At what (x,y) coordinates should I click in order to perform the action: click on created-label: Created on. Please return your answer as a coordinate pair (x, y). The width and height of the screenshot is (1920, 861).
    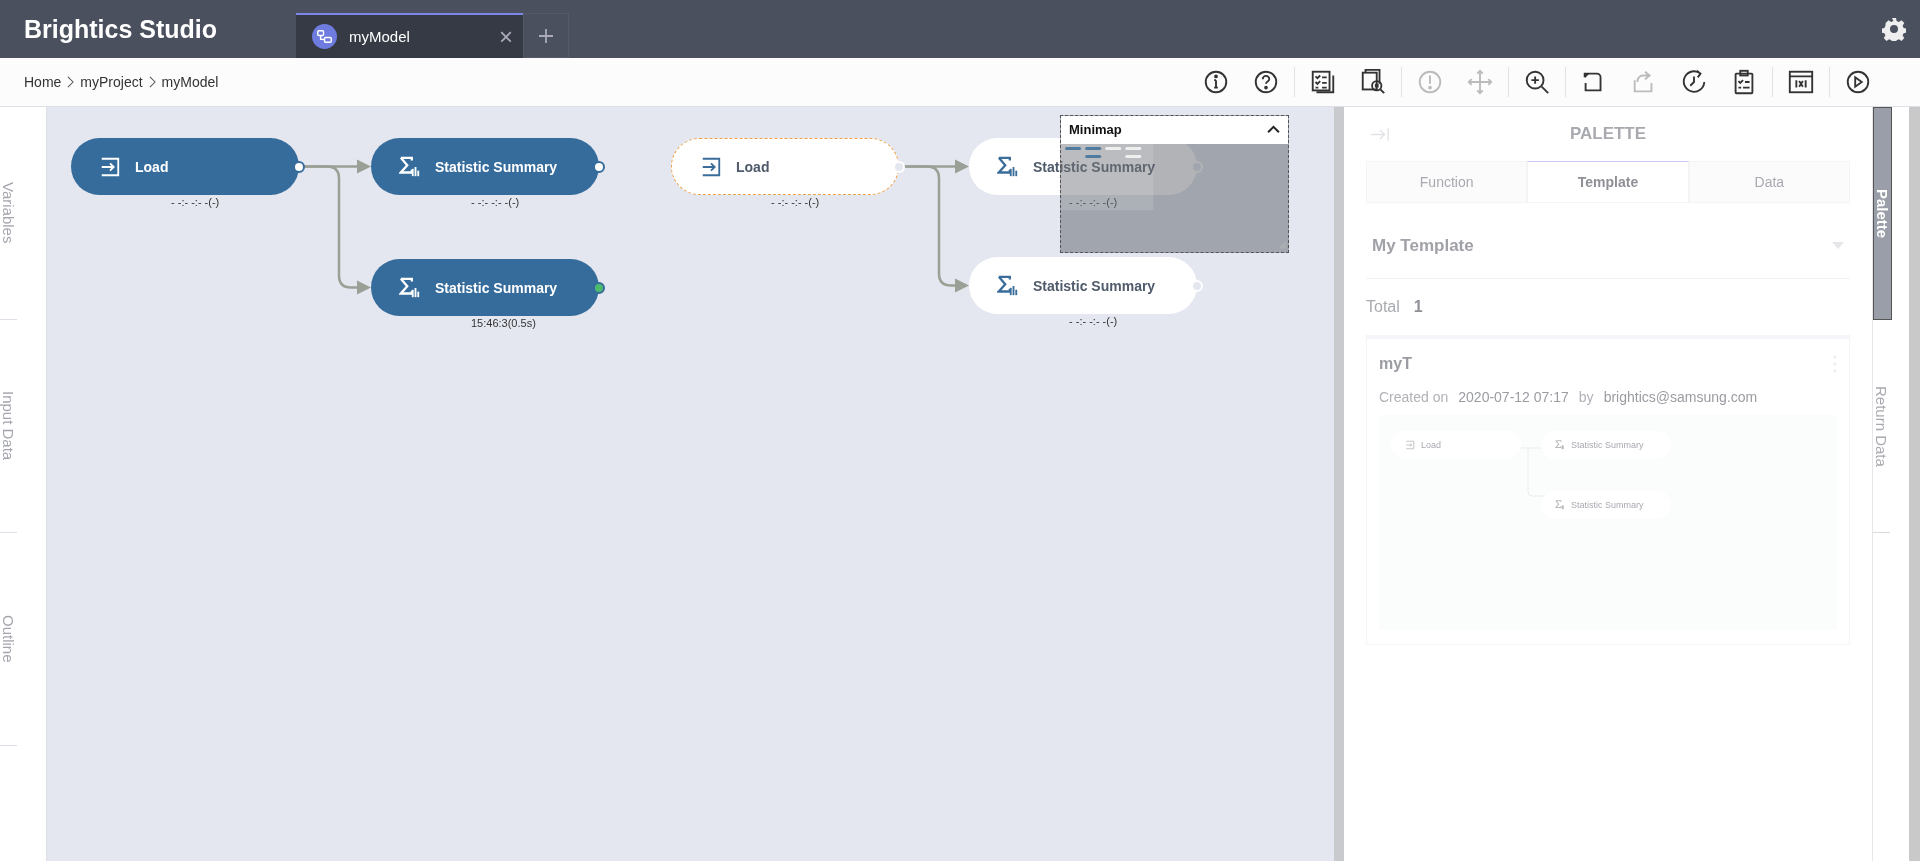
    Looking at the image, I should click on (1414, 397).